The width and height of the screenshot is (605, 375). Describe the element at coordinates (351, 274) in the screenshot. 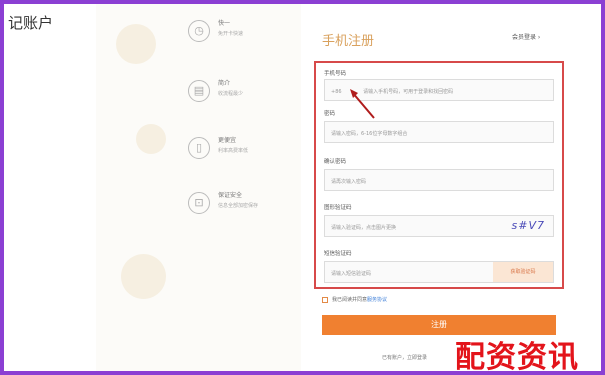

I see `sms-placeholder: 请输入短信验证码` at that location.